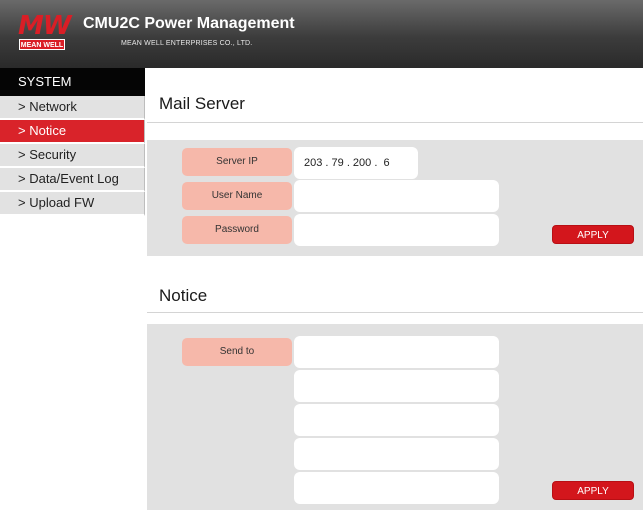 The height and width of the screenshot is (510, 643). What do you see at coordinates (183, 295) in the screenshot?
I see `notice-title: Notice` at bounding box center [183, 295].